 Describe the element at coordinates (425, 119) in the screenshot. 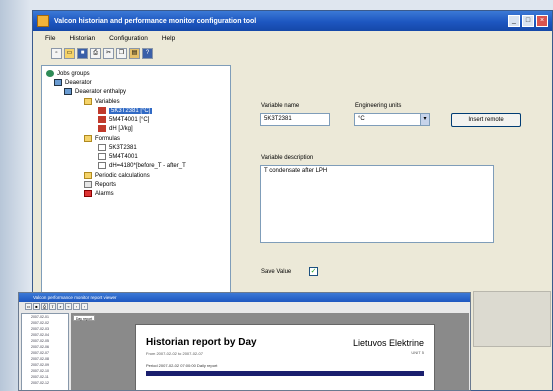

I see `chevron-down-icon: ▾` at that location.